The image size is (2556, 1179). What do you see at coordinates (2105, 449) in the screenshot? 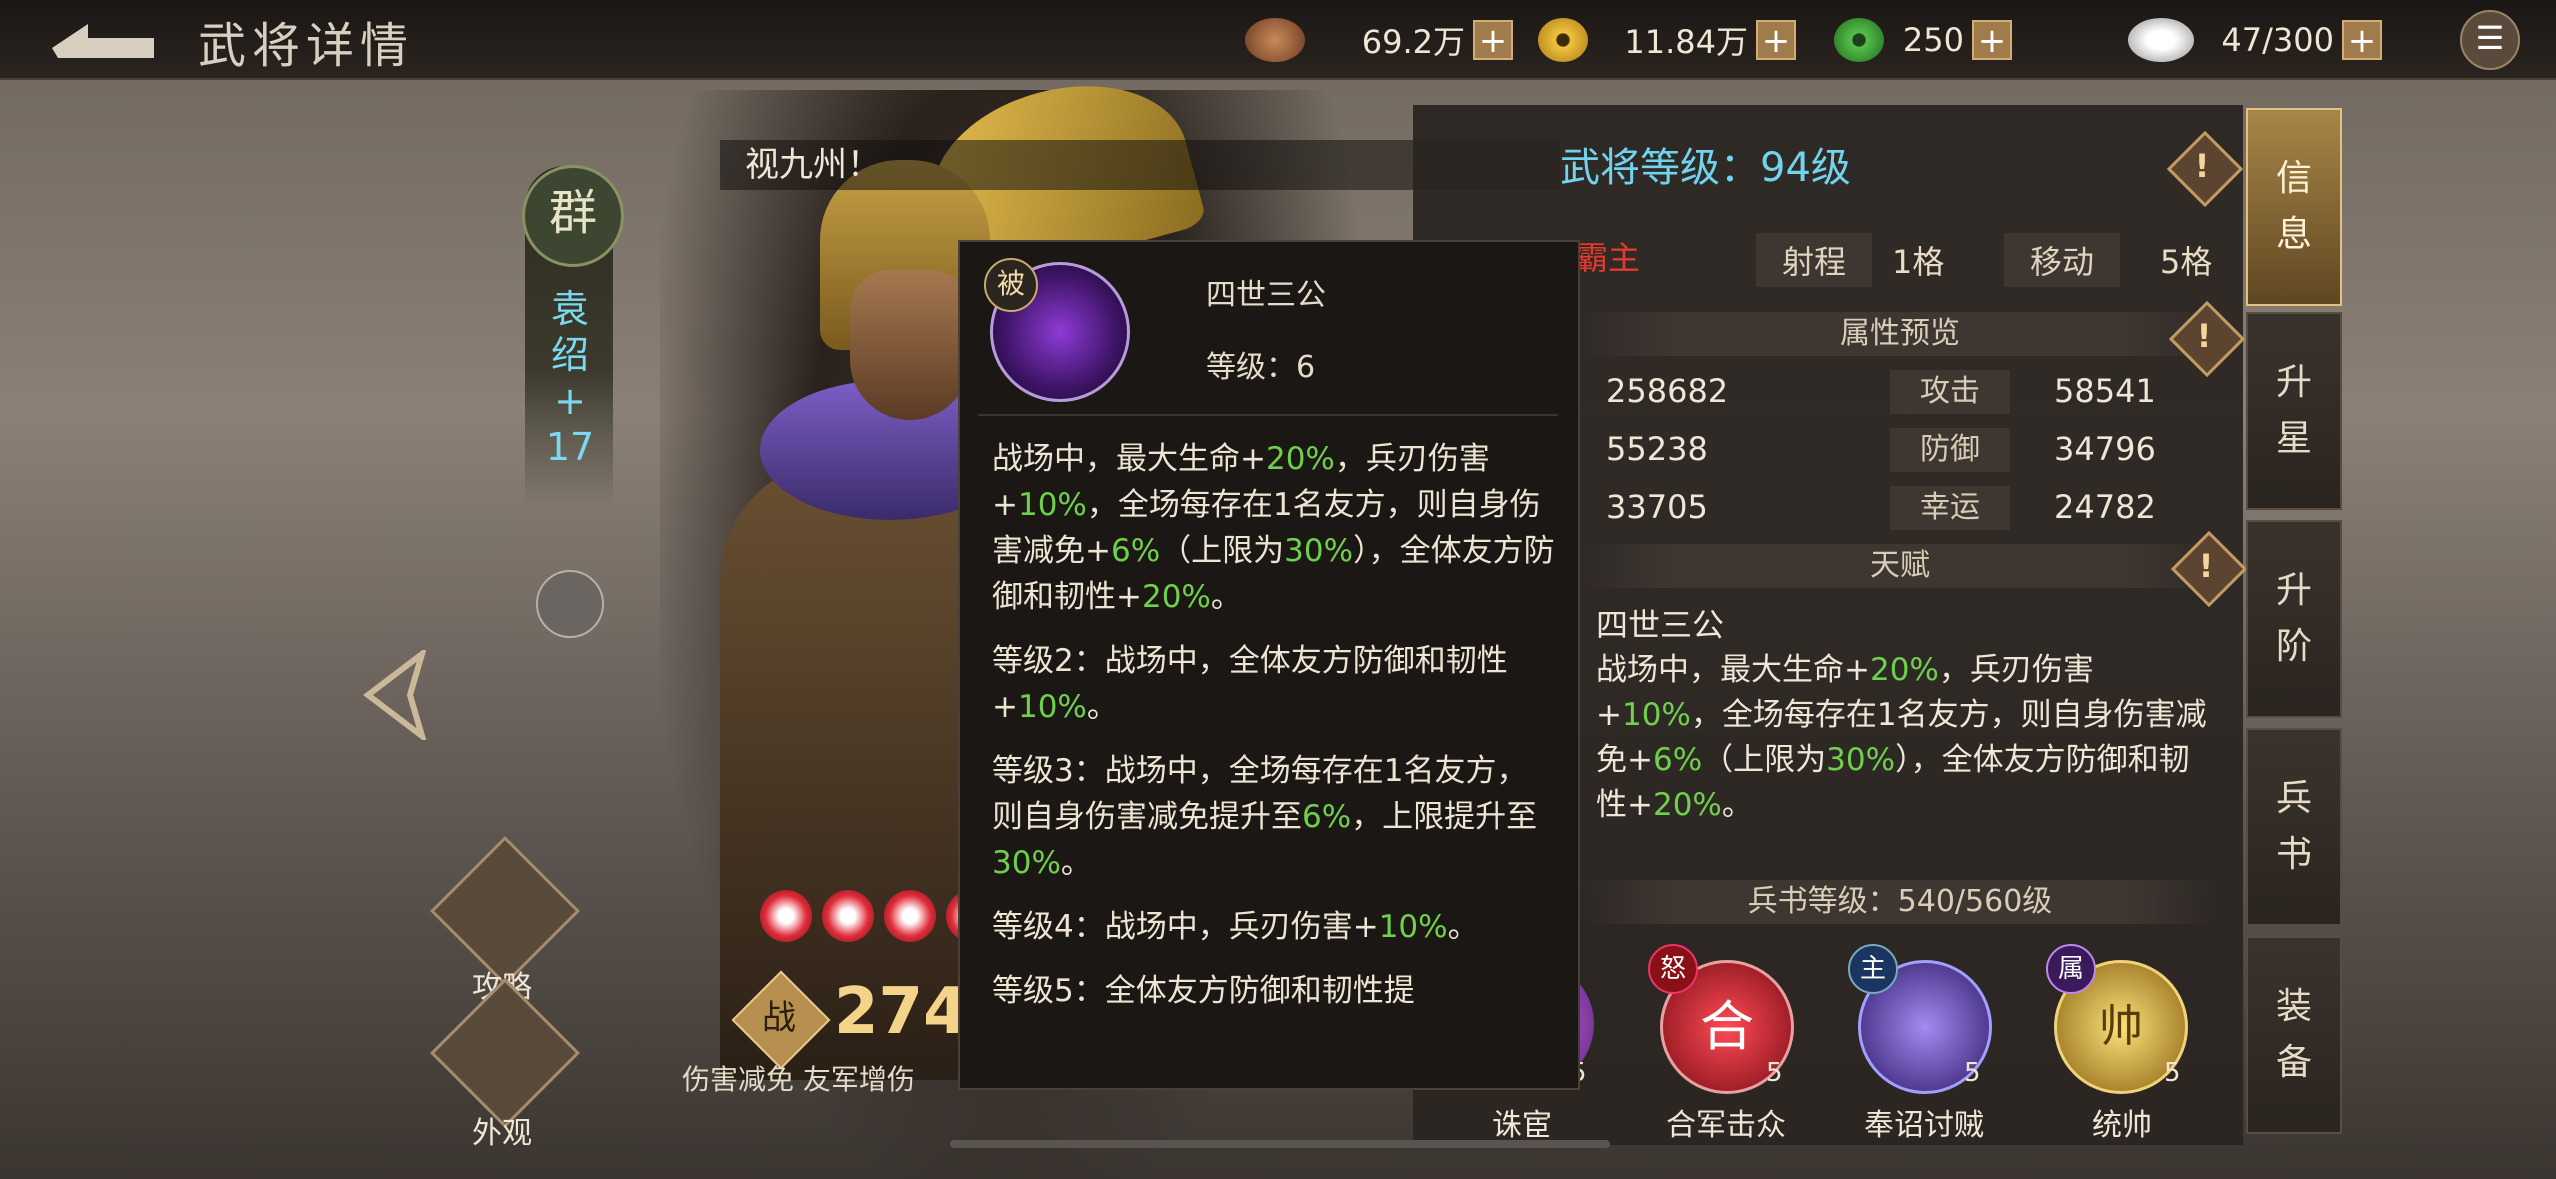
I see `defense-value: 34796` at bounding box center [2105, 449].